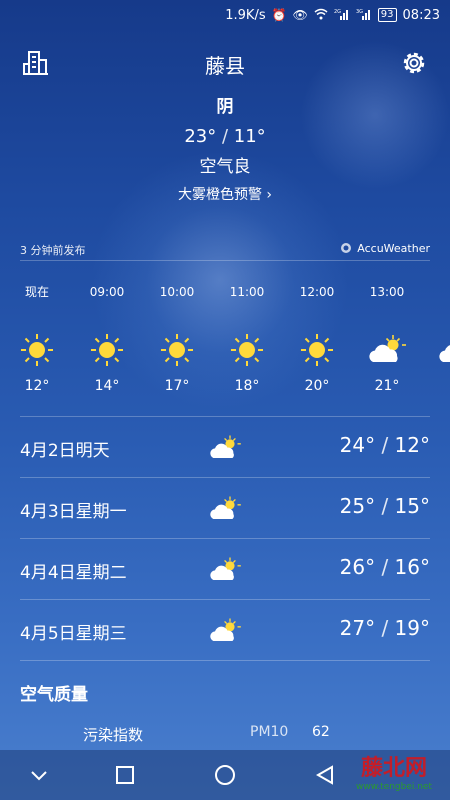 The image size is (450, 800). I want to click on clock: 08:23, so click(421, 15).